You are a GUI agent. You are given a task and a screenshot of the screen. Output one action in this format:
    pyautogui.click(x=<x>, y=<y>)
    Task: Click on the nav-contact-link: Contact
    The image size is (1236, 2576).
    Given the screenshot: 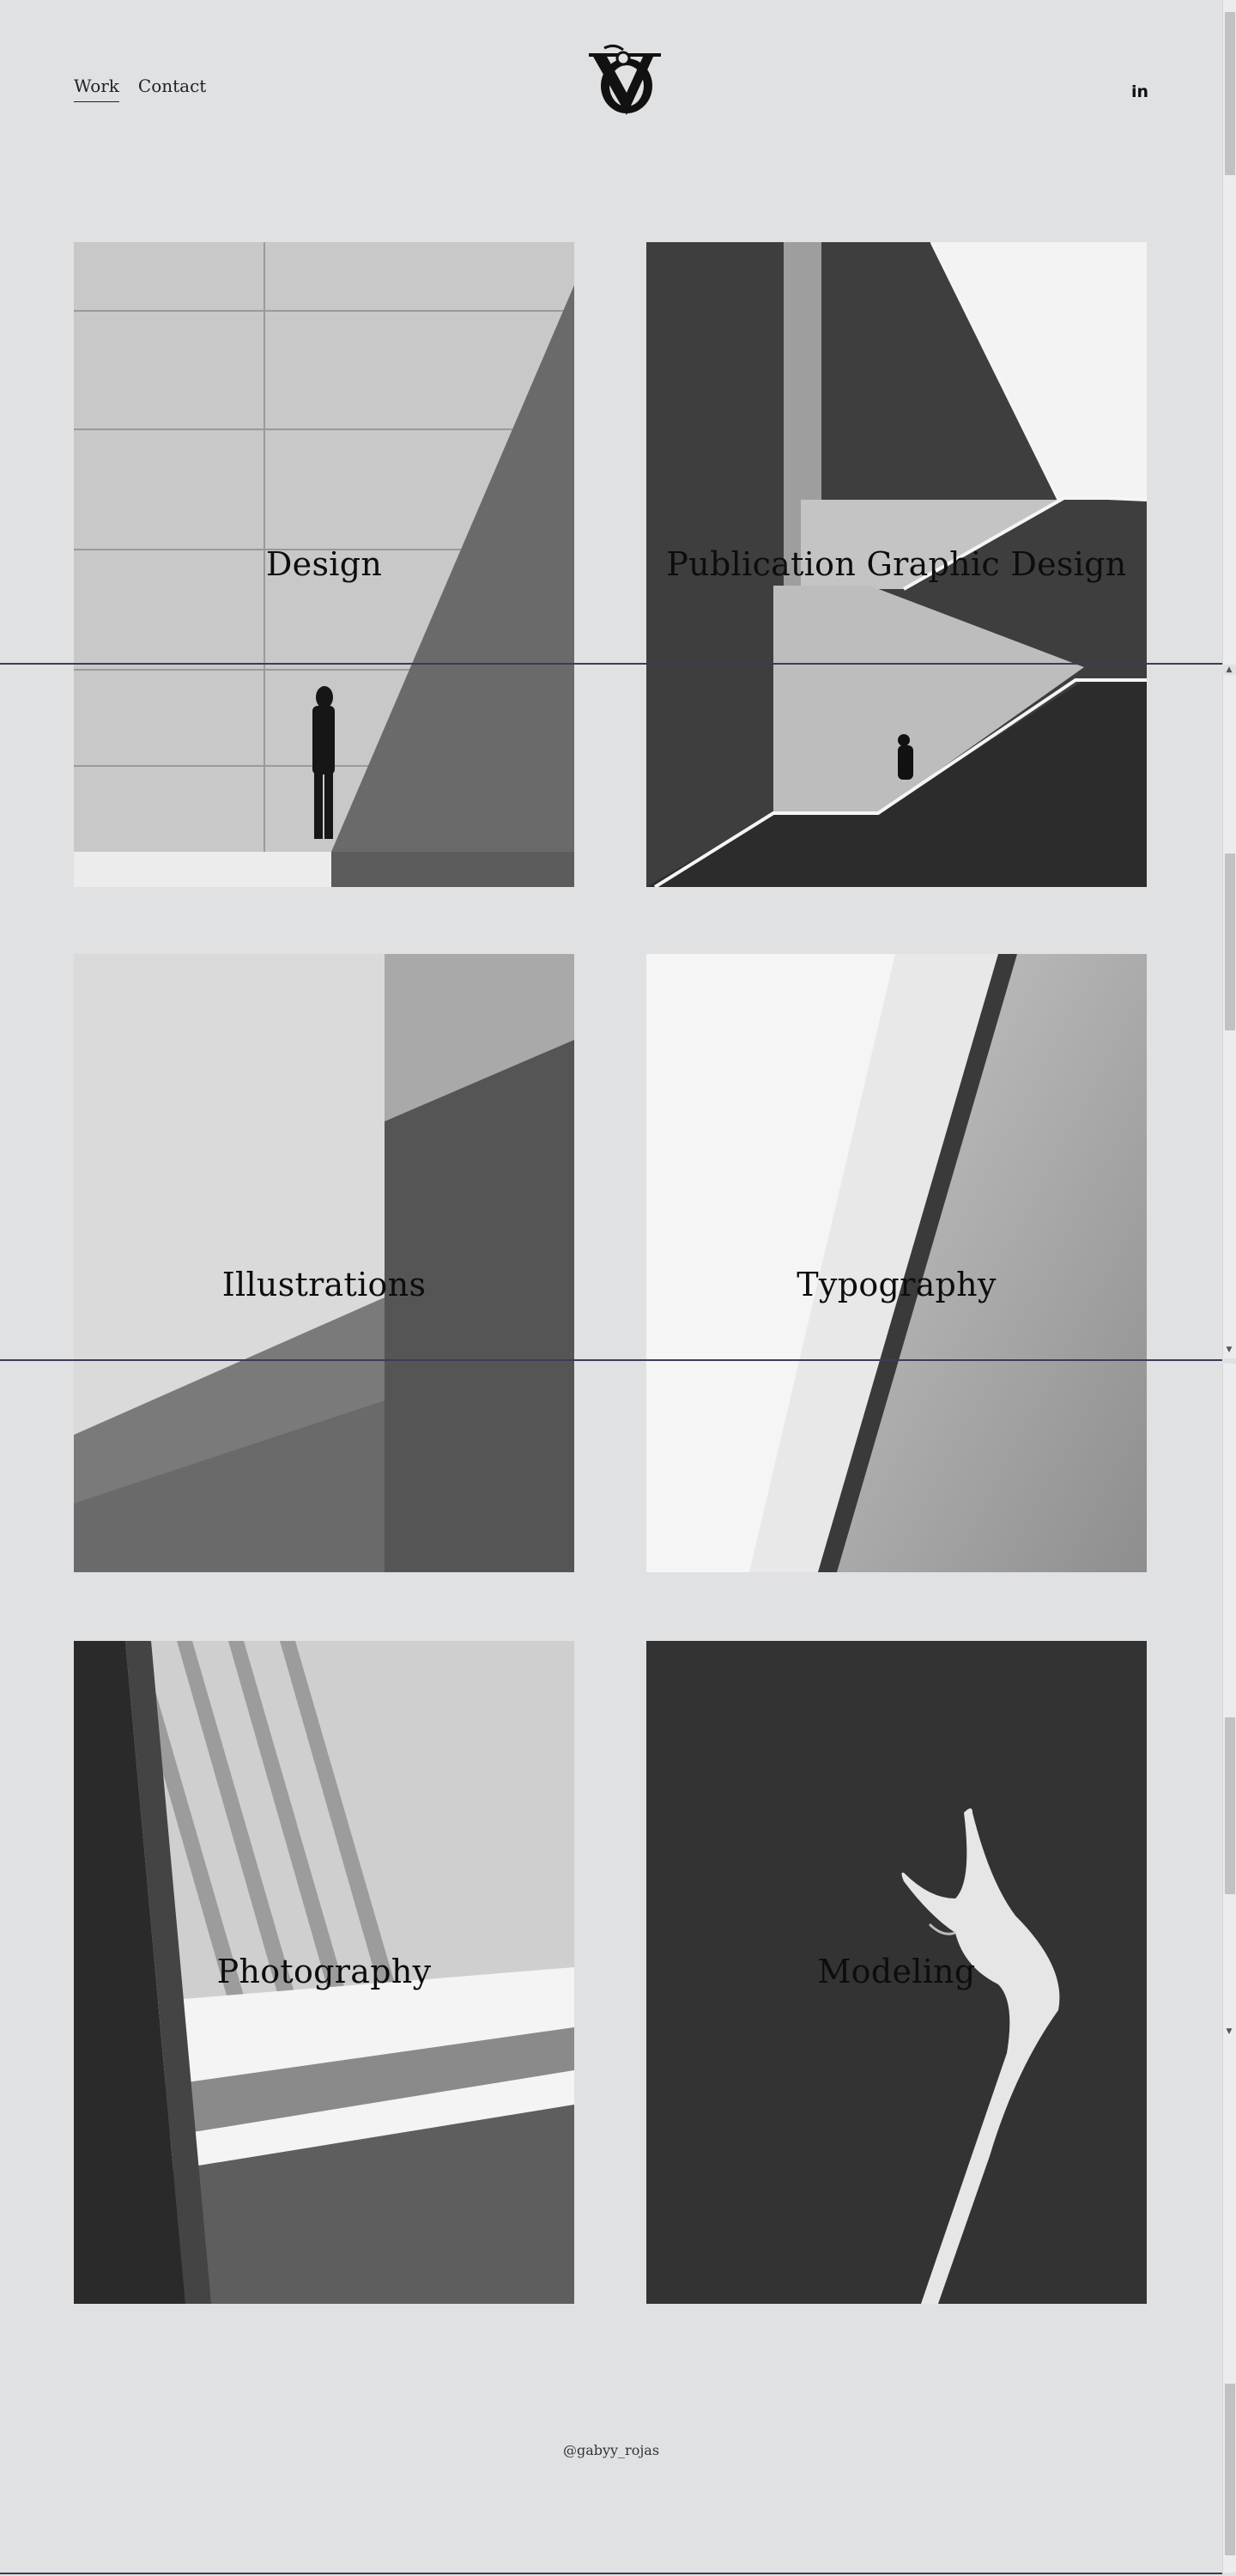 What is the action you would take?
    pyautogui.click(x=172, y=89)
    